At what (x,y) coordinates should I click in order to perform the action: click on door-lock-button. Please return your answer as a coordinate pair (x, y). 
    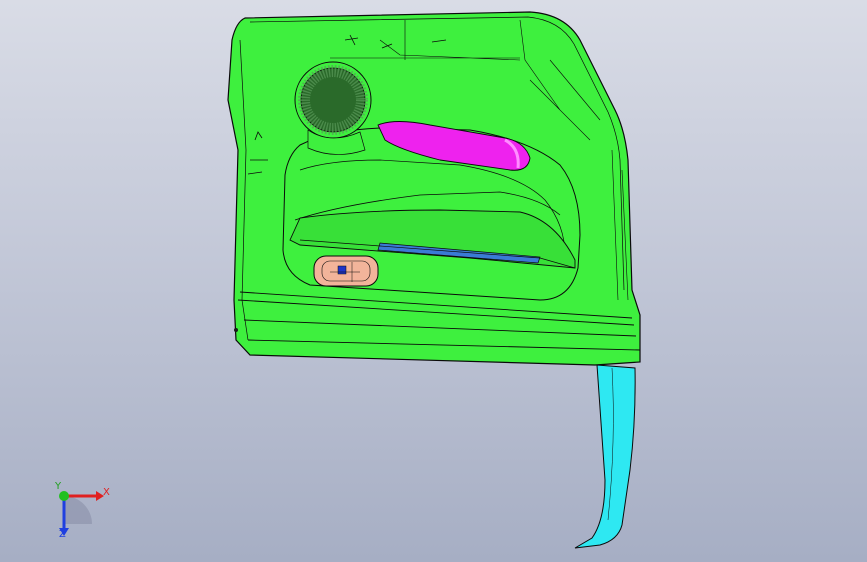
    Looking at the image, I should click on (342, 270).